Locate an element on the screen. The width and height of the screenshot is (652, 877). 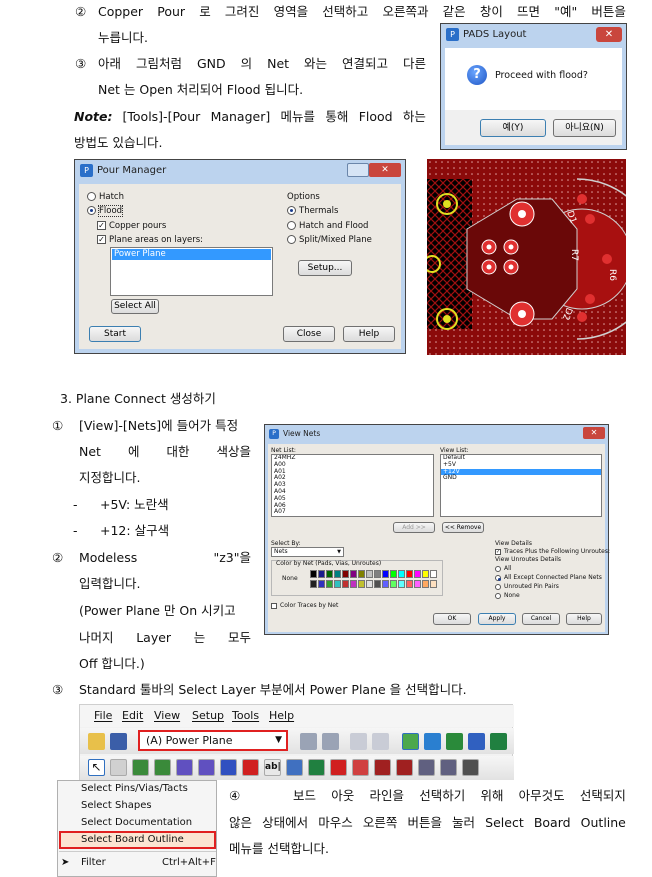
filter-item: Filter is located at coordinates (93, 862).